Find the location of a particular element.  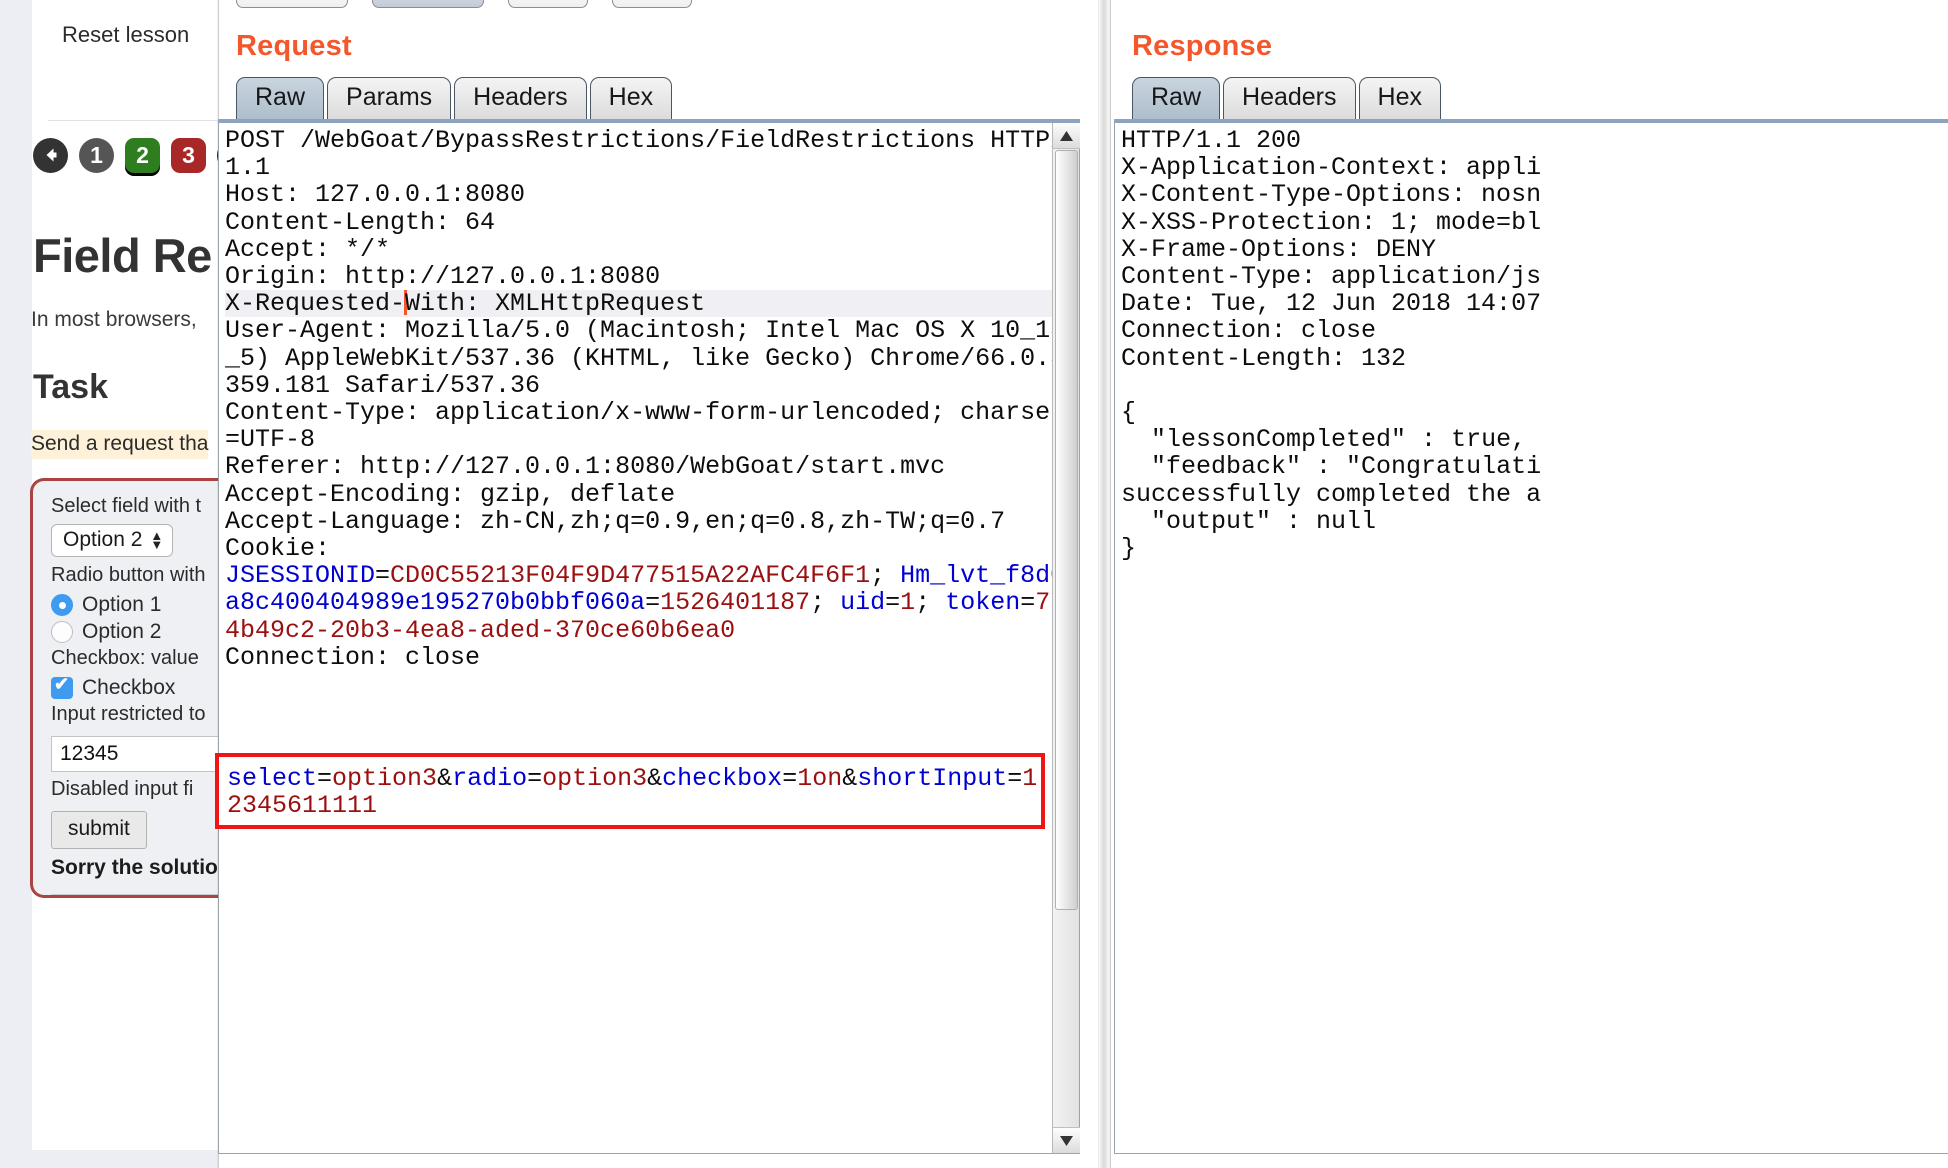

radio-icon-selected is located at coordinates (62, 605).